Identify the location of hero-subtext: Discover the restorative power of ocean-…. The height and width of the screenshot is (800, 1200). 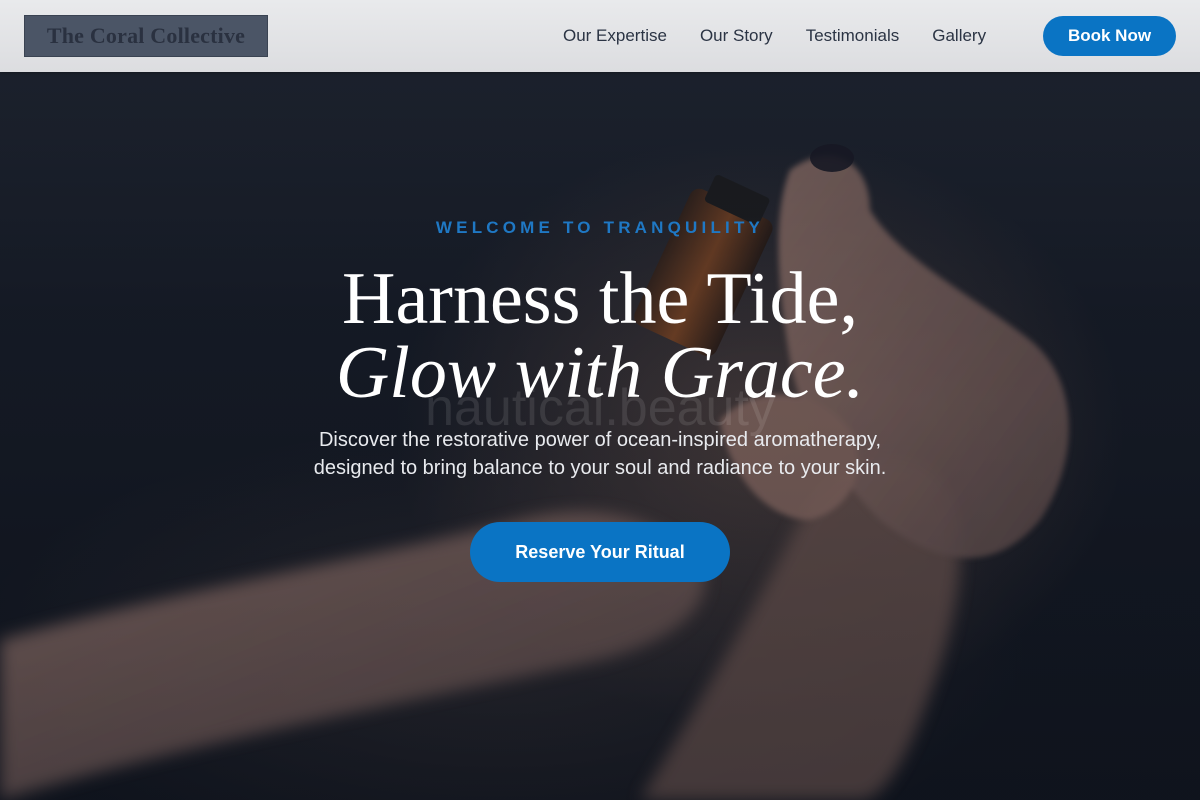
(600, 454).